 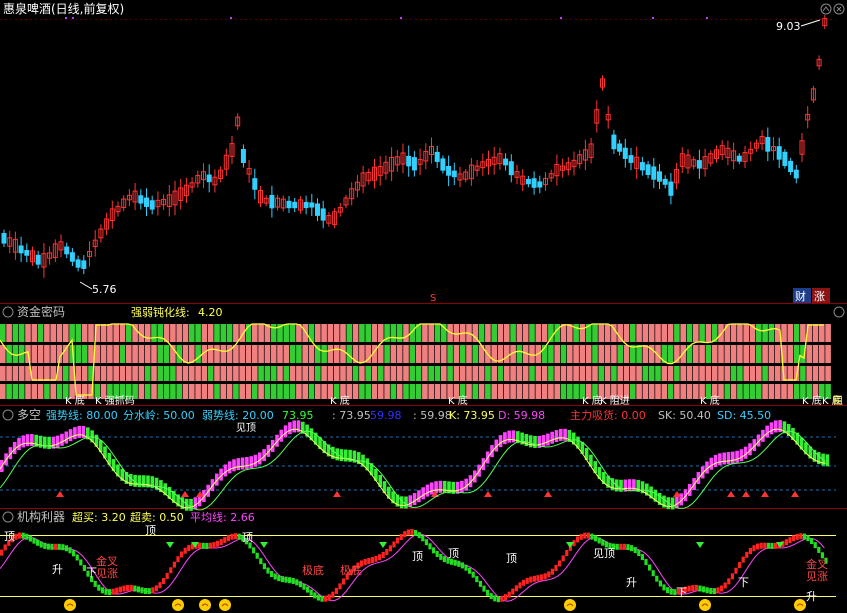 What do you see at coordinates (63, 8) in the screenshot?
I see `stock-title: 惠泉啤酒(日线,前复权)` at bounding box center [63, 8].